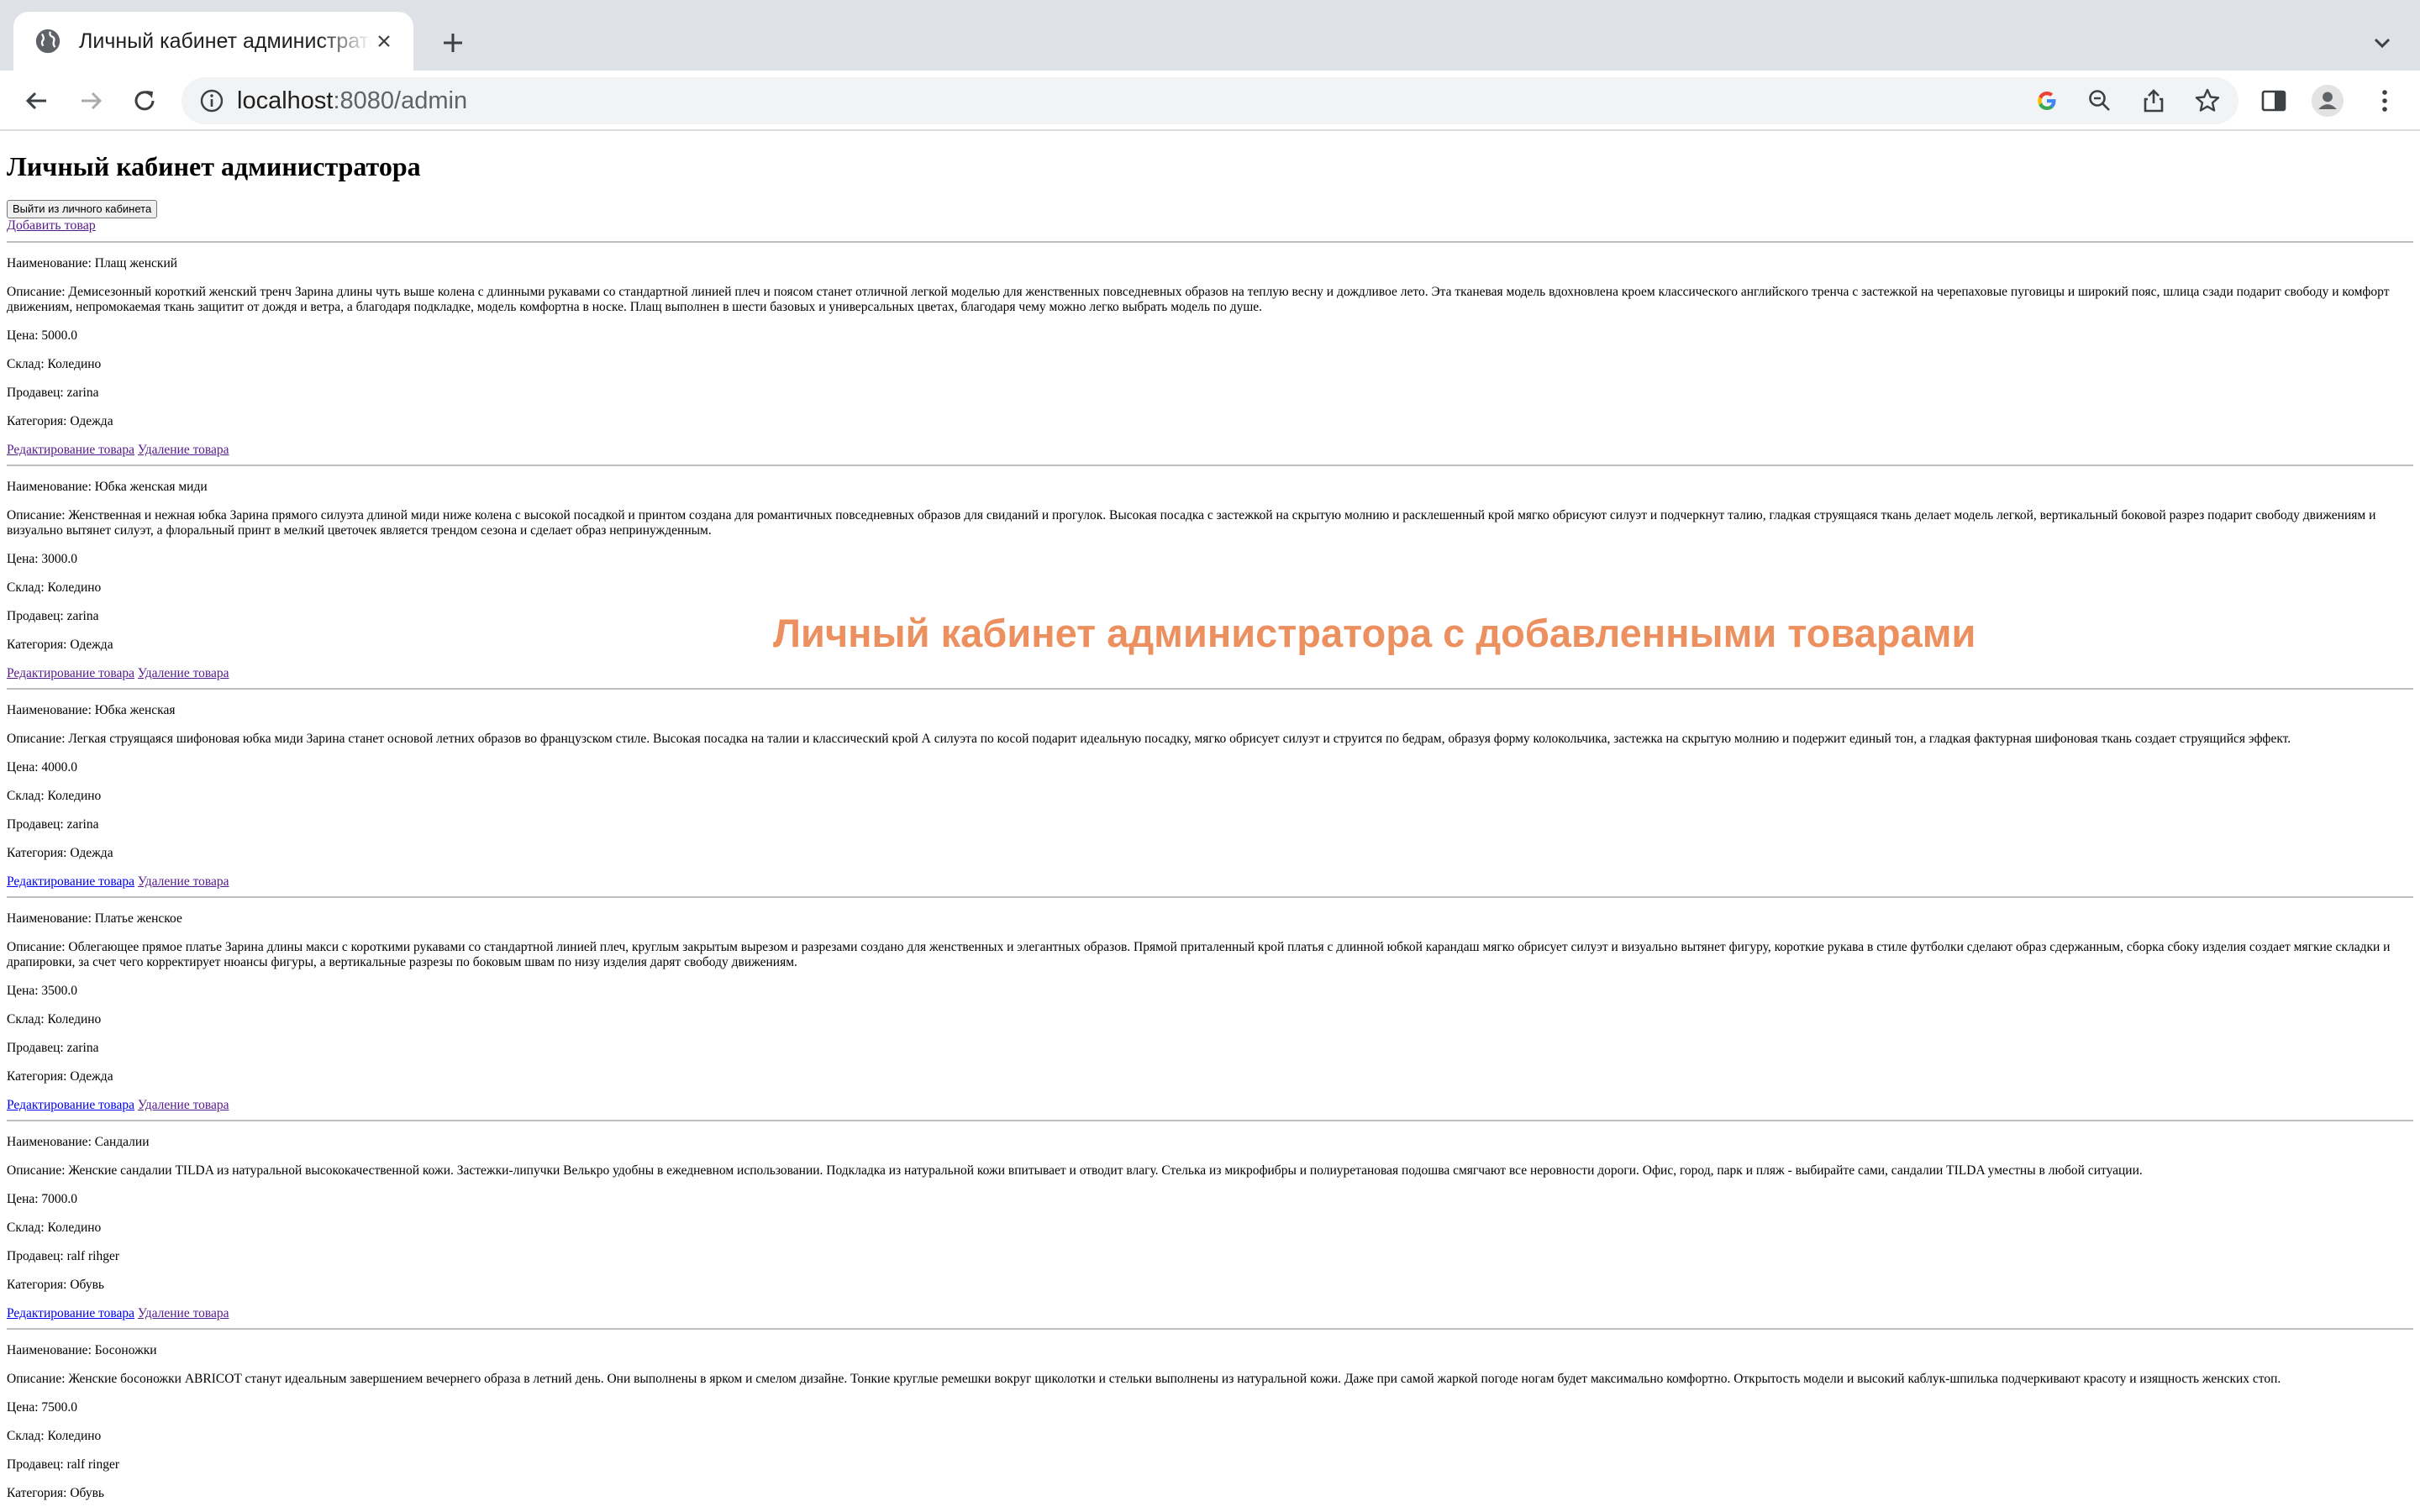  Describe the element at coordinates (82, 1350) in the screenshot. I see `product-name: Наименование: Босоножки` at that location.